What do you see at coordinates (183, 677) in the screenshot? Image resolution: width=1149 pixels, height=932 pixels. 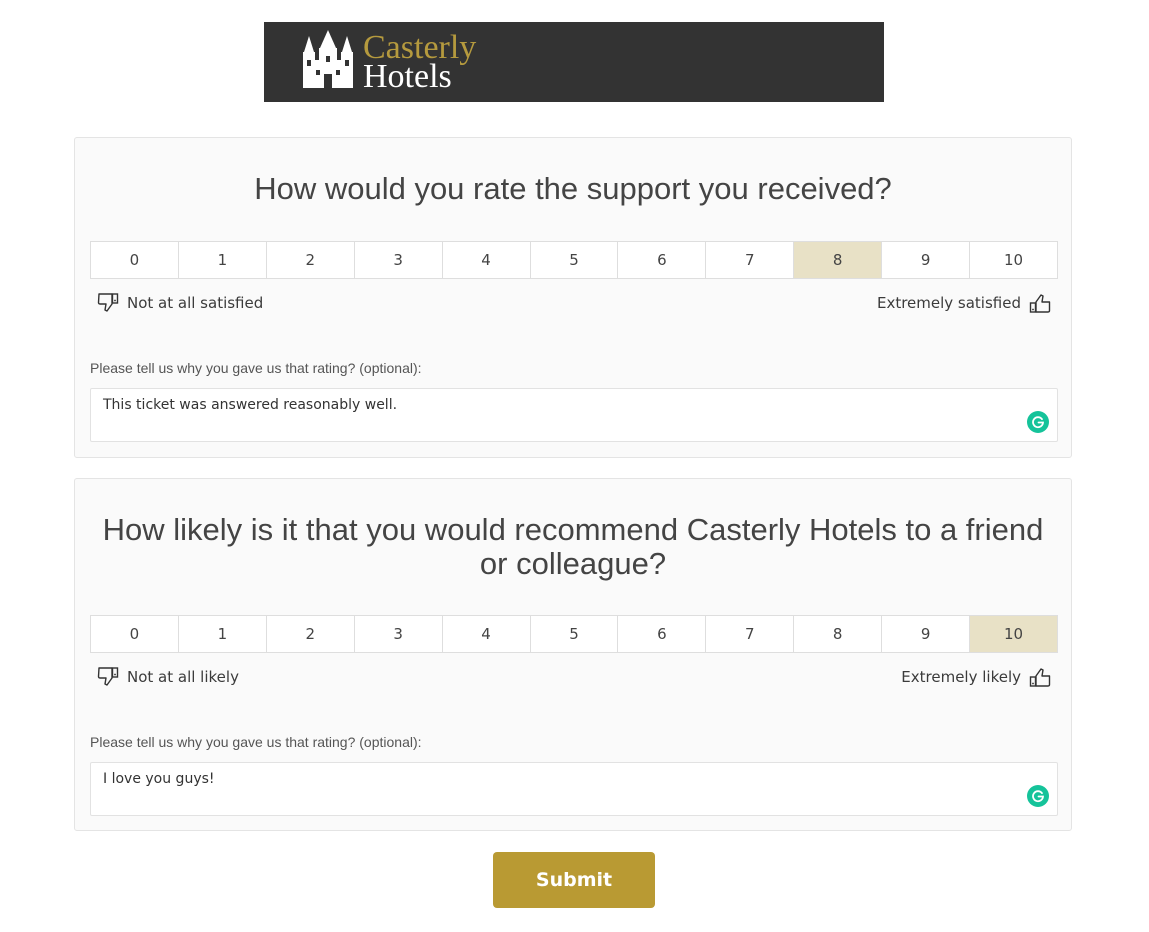 I see `low-anchor-label: Not at all likely` at bounding box center [183, 677].